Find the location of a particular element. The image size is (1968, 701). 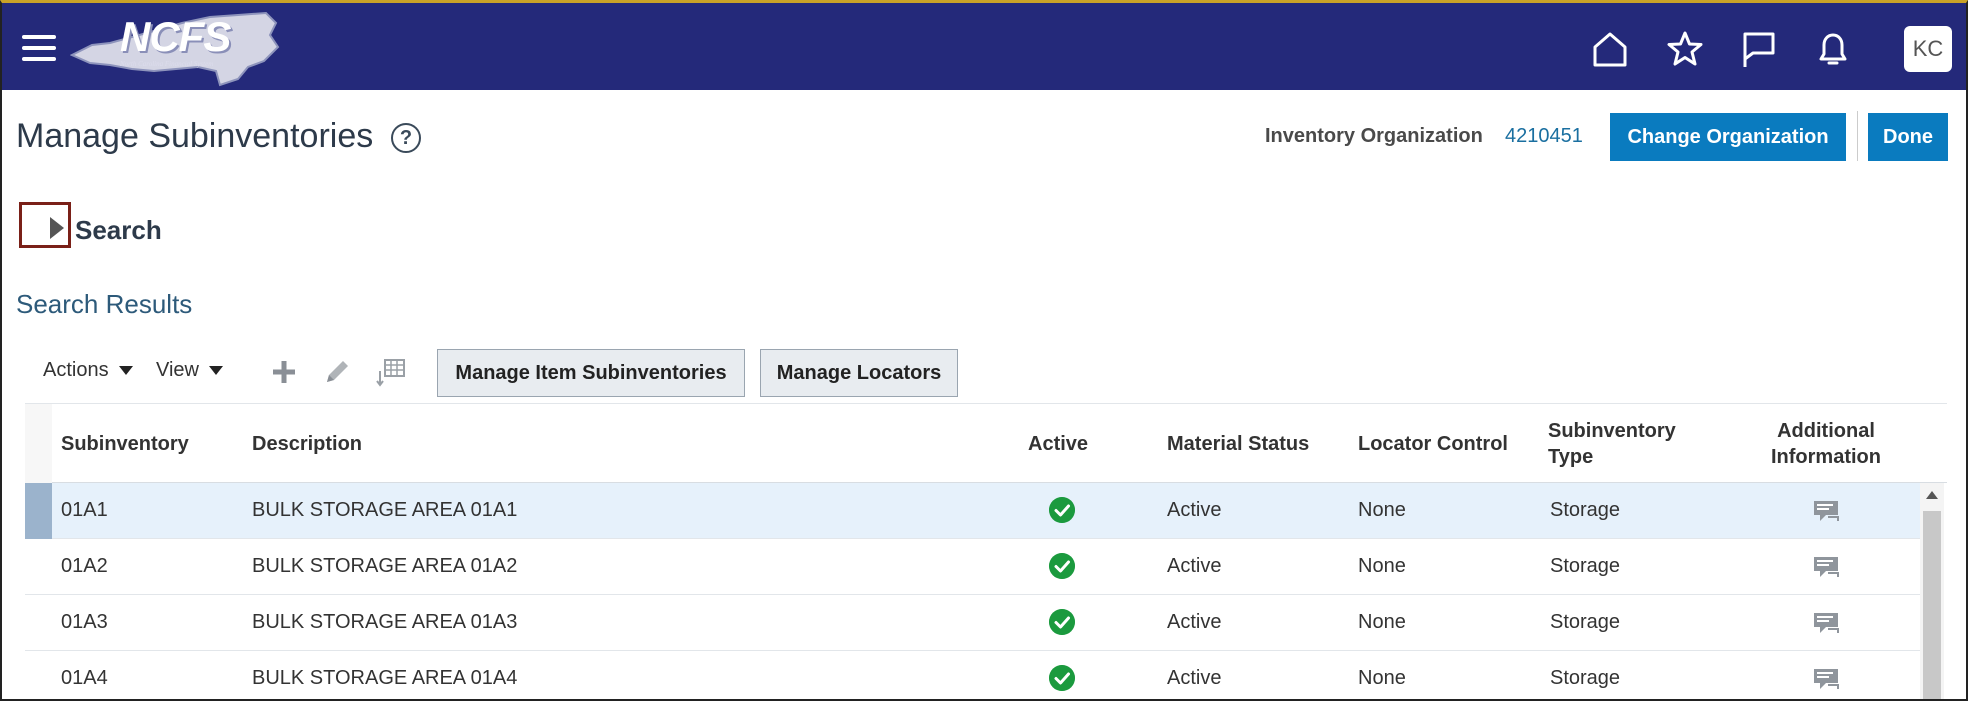

search-results-title: Search Results is located at coordinates (104, 304).